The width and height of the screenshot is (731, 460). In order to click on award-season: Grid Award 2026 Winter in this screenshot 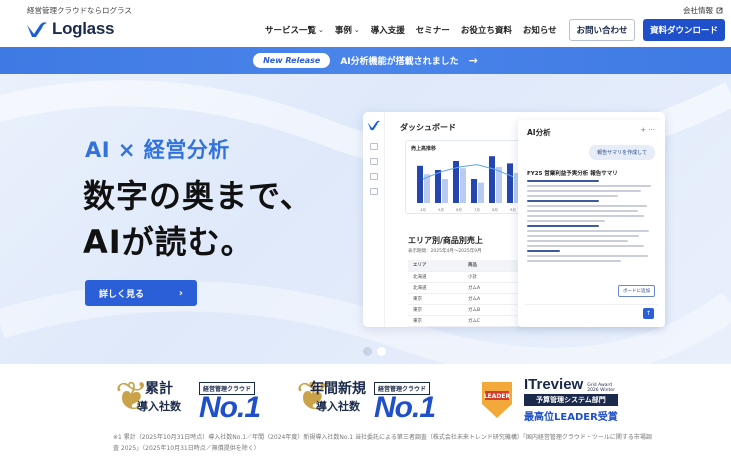, I will do `click(601, 388)`.